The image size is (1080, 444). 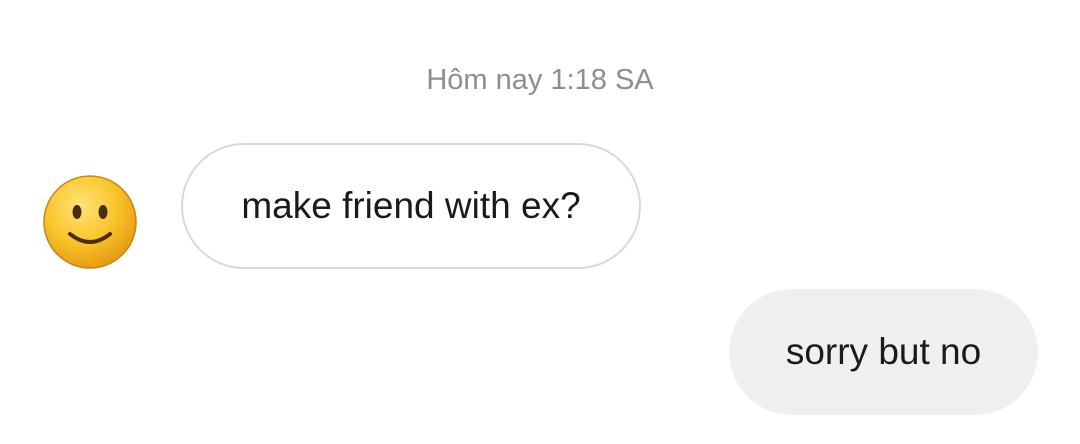 I want to click on outgoing-message-bubble: sorry but no, so click(x=883, y=352).